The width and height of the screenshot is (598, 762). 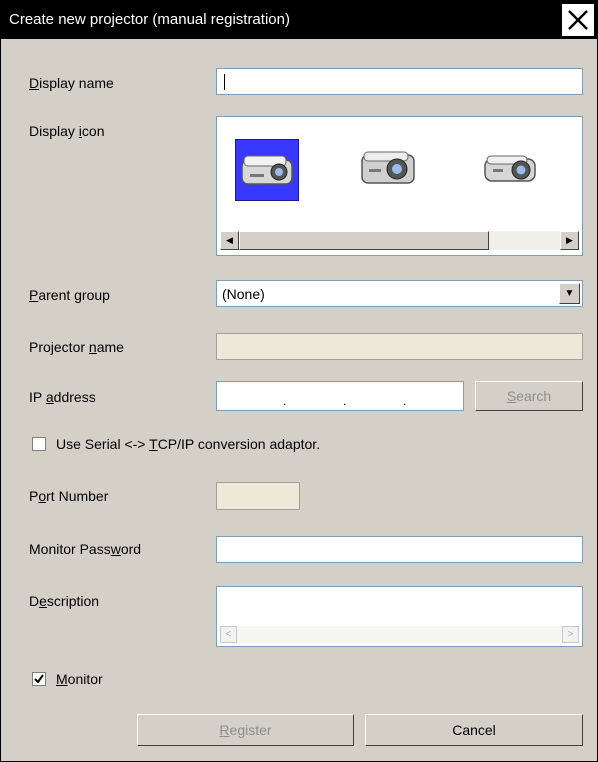 I want to click on ip-address-label: IP address, so click(x=62, y=397).